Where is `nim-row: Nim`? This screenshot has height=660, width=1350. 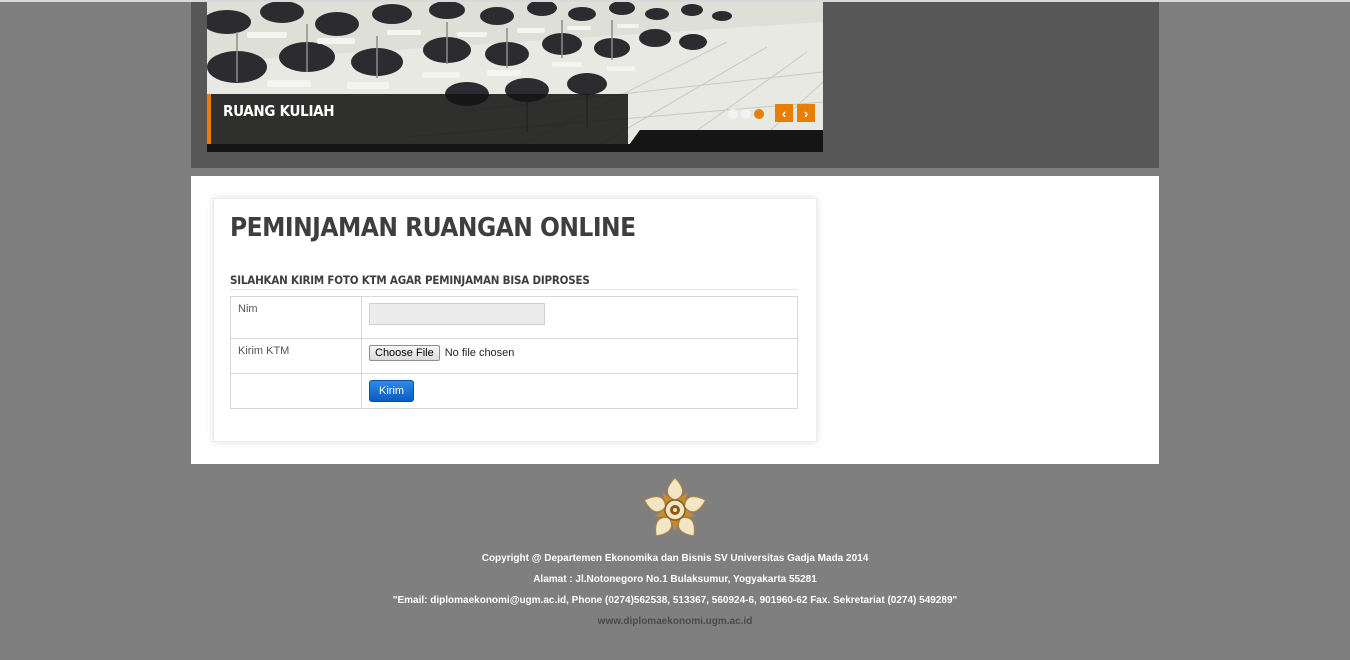
nim-row: Nim is located at coordinates (514, 317).